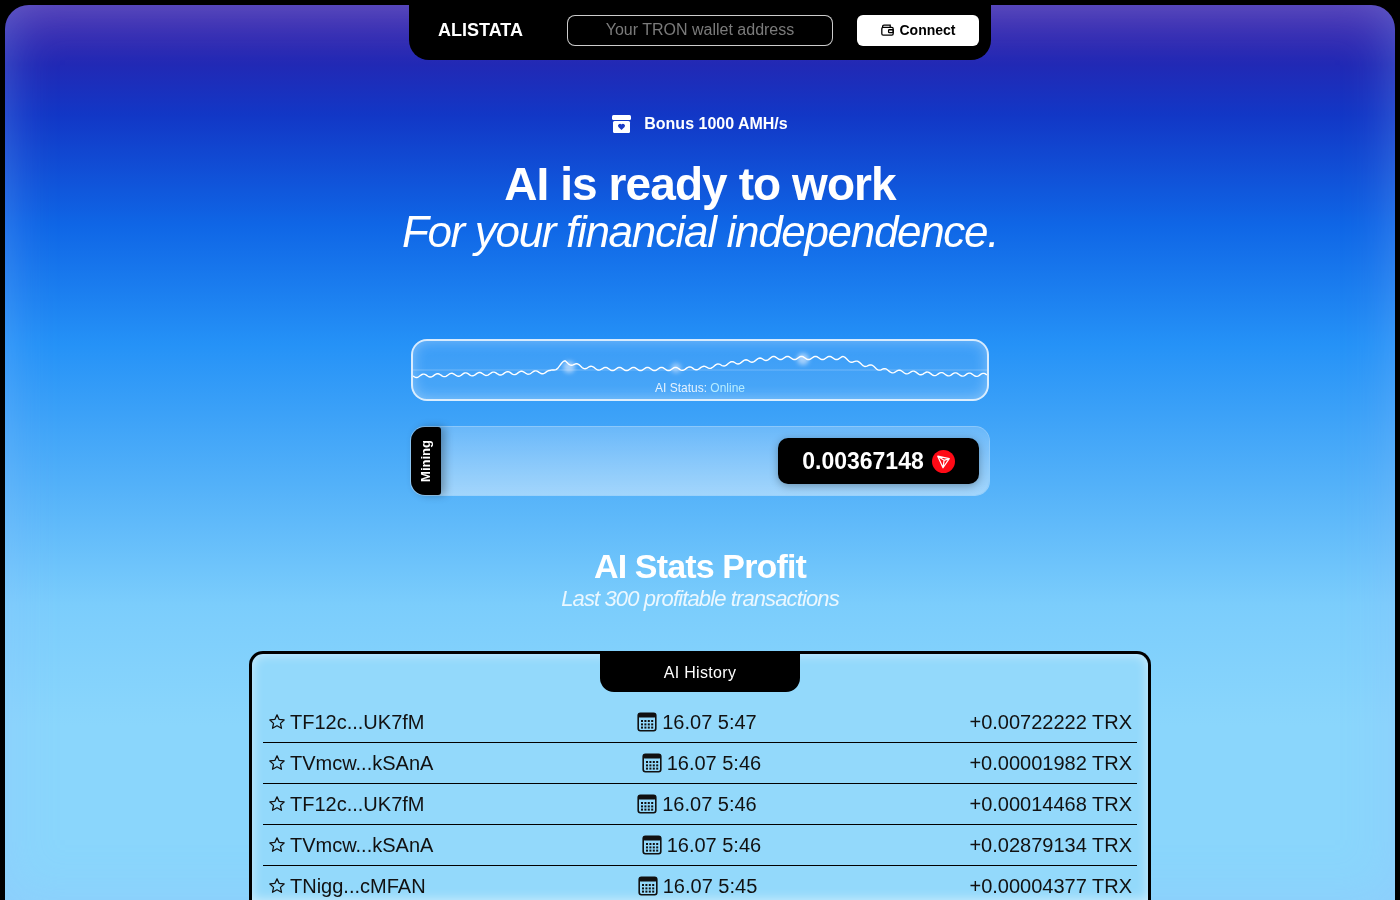  What do you see at coordinates (426, 461) in the screenshot?
I see `mining-label: Mining` at bounding box center [426, 461].